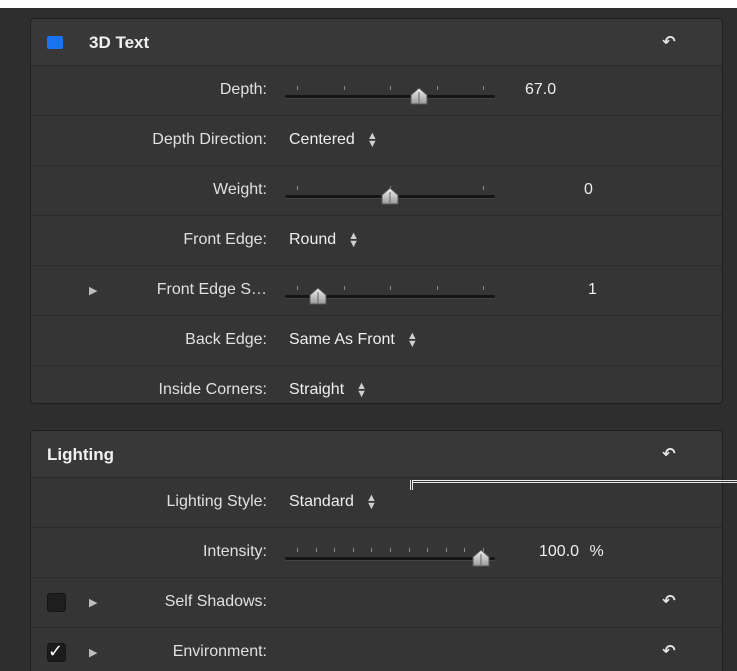  What do you see at coordinates (216, 501) in the screenshot?
I see `lighting-style-label: Lighting Style:` at bounding box center [216, 501].